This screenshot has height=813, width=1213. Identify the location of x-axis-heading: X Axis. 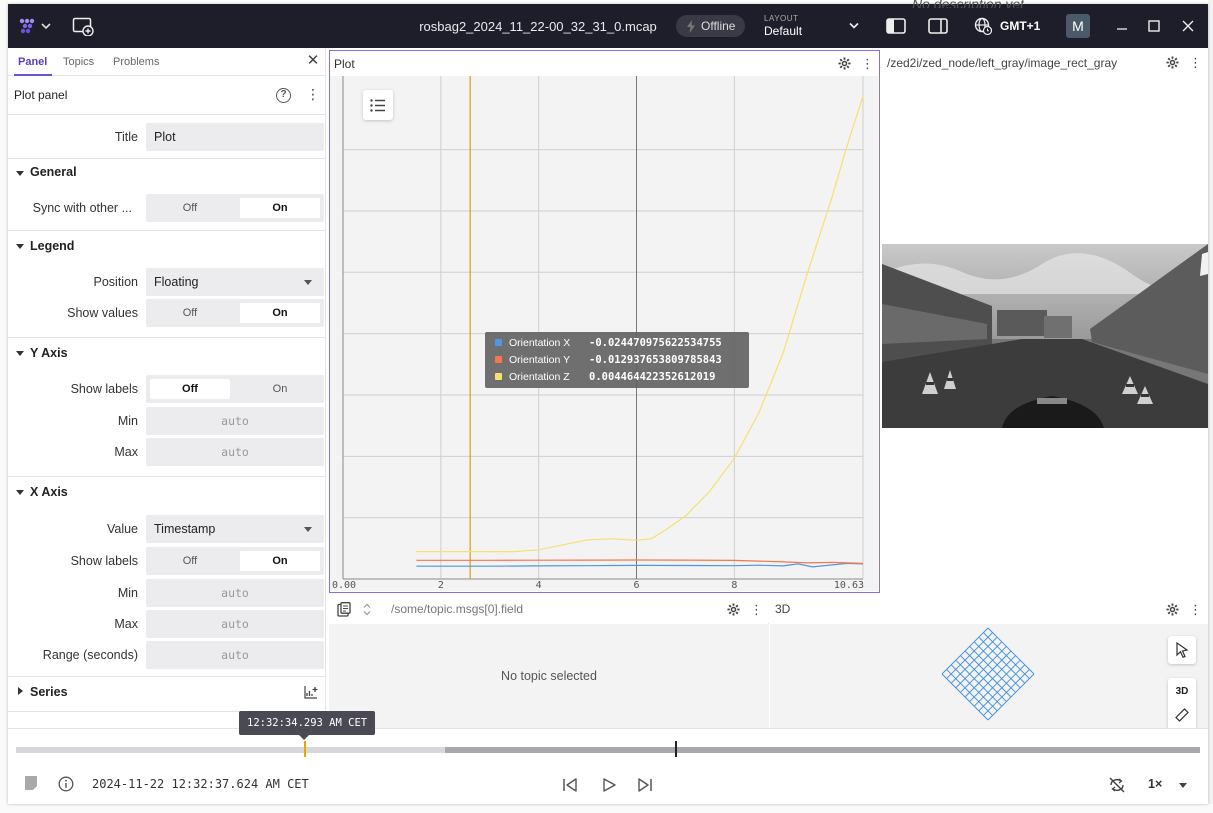
(49, 492).